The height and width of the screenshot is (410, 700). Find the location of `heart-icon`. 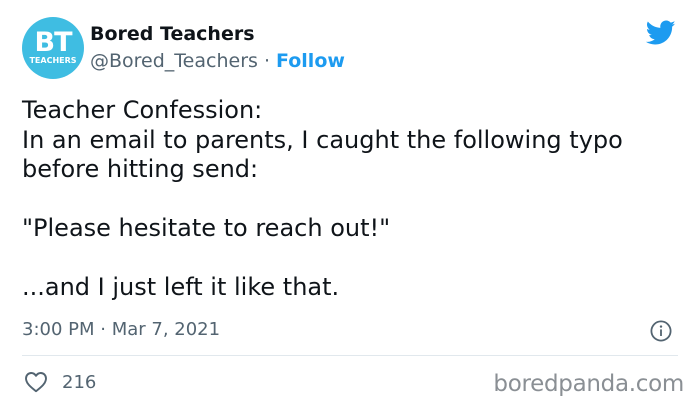

heart-icon is located at coordinates (36, 382).